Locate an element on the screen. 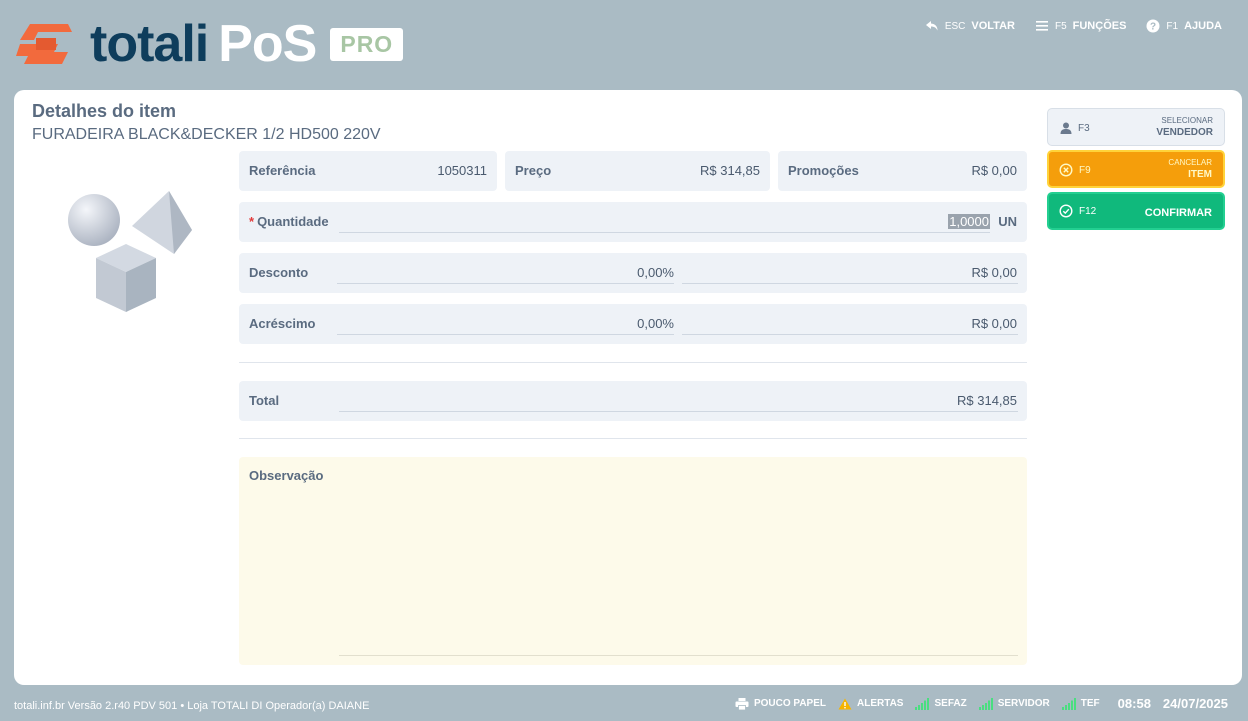  alerts-status: ALERTAS is located at coordinates (870, 704).